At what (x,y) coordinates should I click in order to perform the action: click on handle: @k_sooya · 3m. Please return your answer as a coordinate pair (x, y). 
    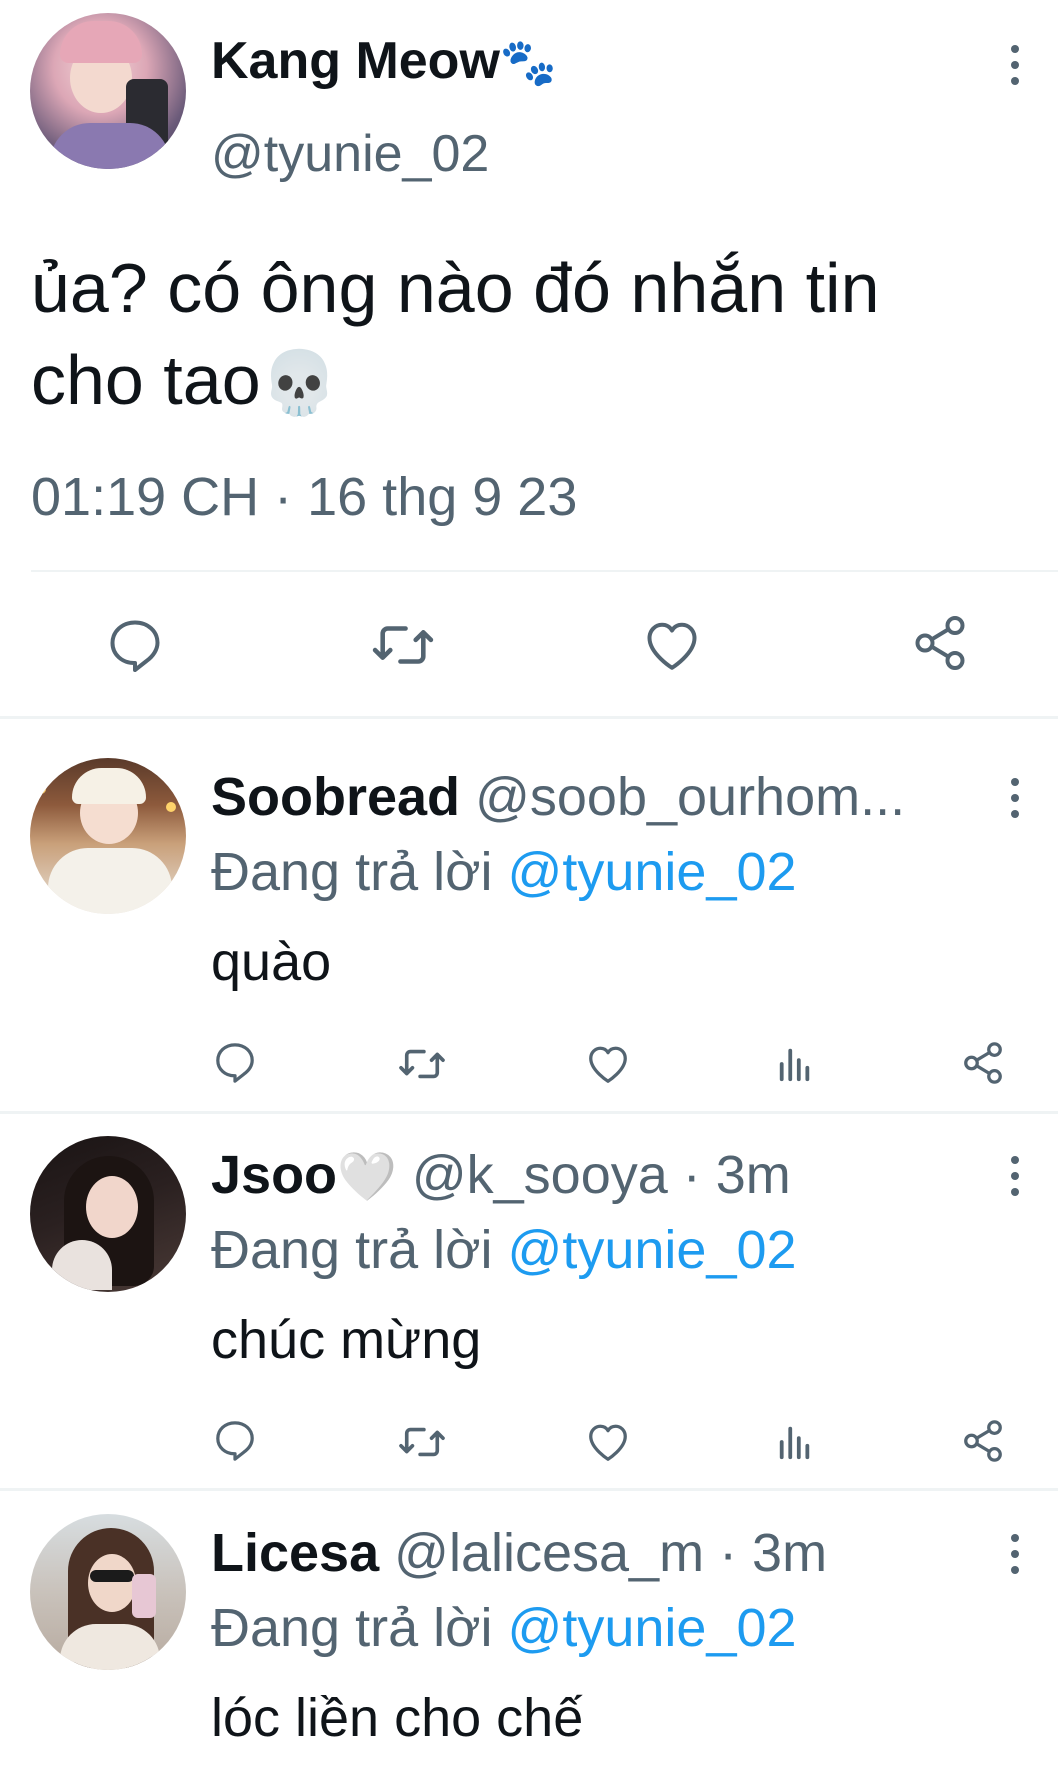
    Looking at the image, I should click on (601, 1175).